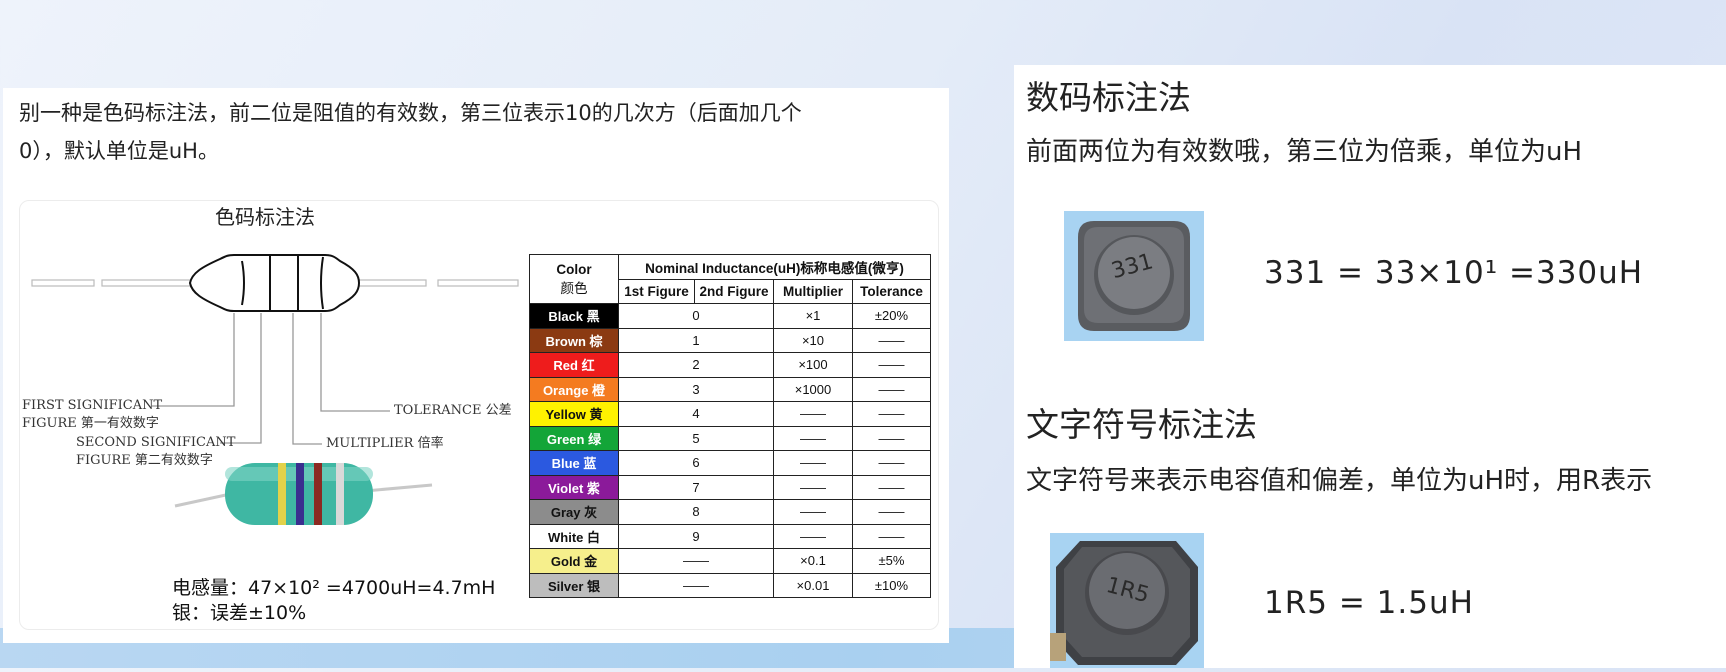  Describe the element at coordinates (696, 487) in the screenshot. I see `first-figure-cell: 7` at that location.